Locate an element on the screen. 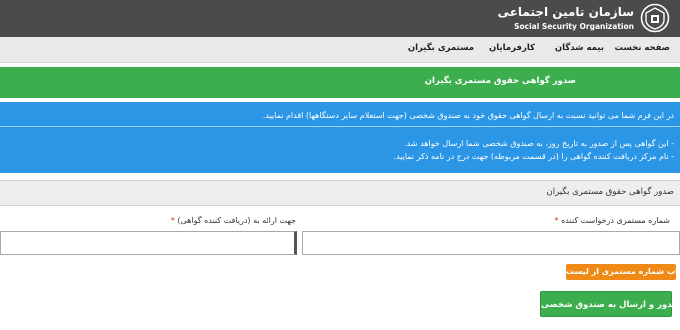  request-number-label: شماره مستمری درخواست کننده * is located at coordinates (612, 220).